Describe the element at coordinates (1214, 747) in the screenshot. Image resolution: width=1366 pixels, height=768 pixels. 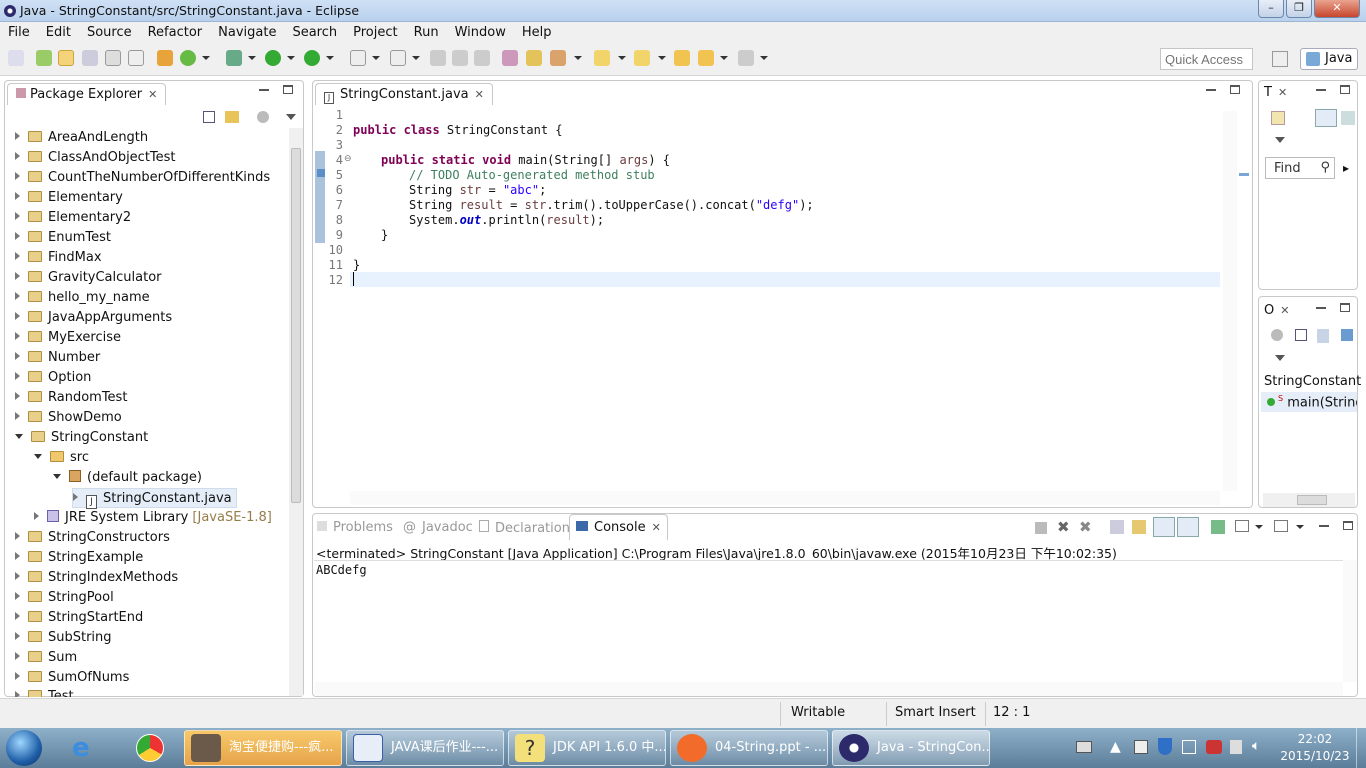
I see `app-tray-icon` at that location.